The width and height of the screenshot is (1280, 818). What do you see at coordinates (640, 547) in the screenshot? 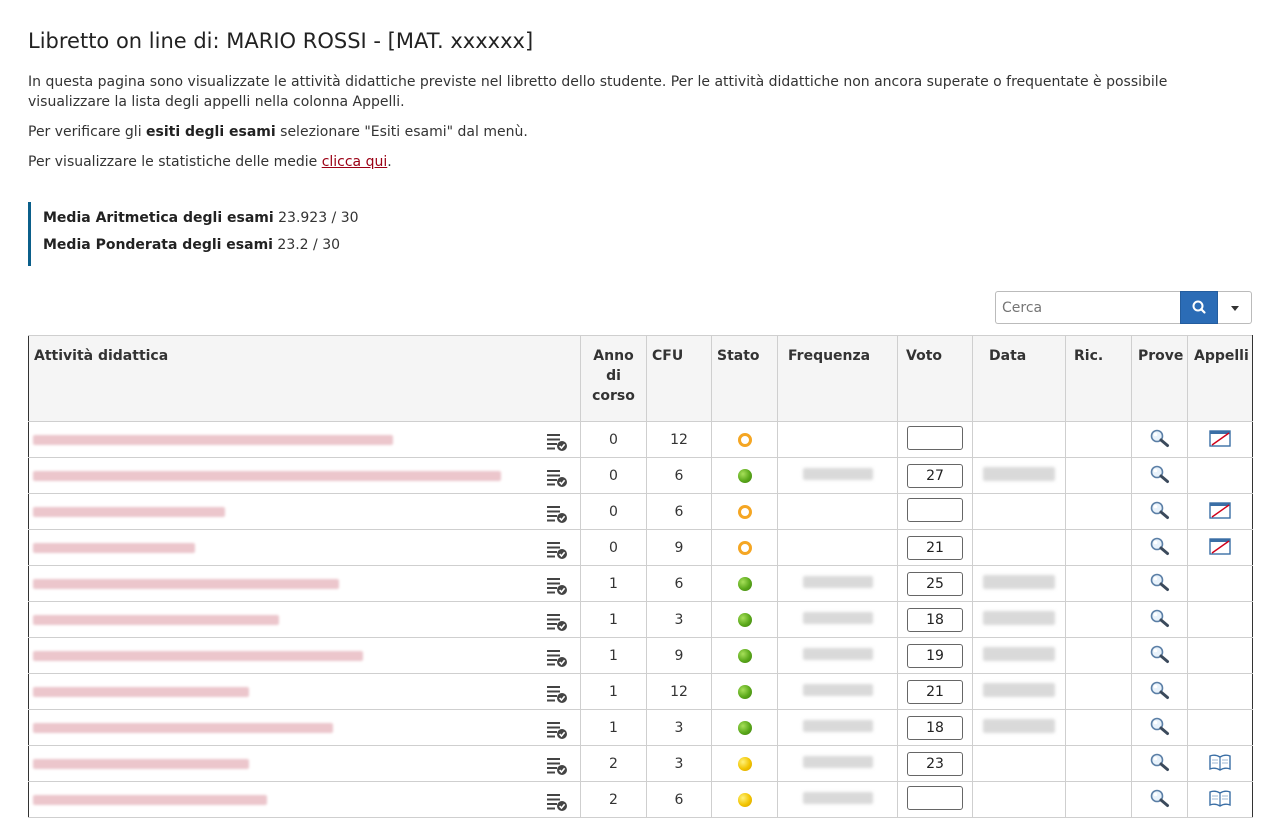
I see `table-row: 0 9 21` at bounding box center [640, 547].